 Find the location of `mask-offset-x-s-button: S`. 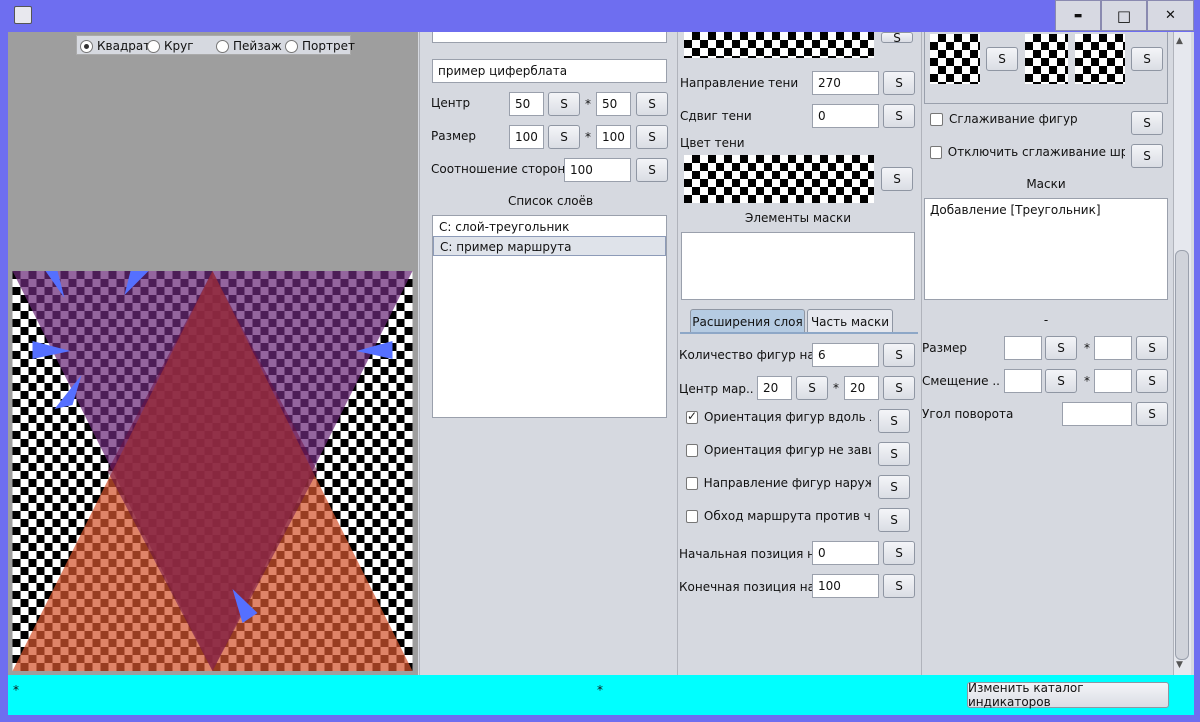

mask-offset-x-s-button: S is located at coordinates (1061, 381).